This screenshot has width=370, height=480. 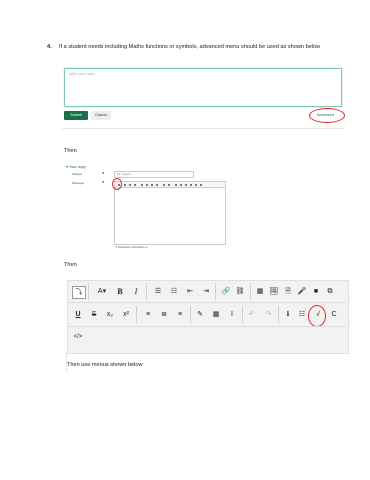 I want to click on italic-icon: I, so click(x=136, y=291).